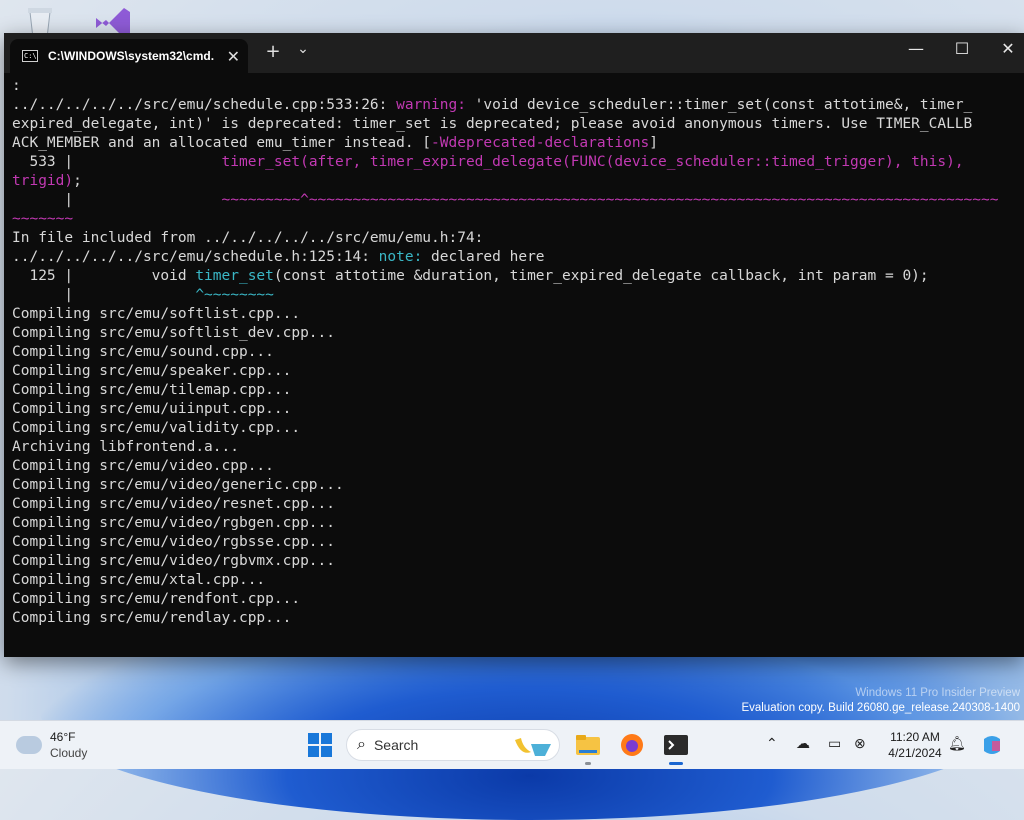 This screenshot has height=820, width=1024. I want to click on terminal-icon, so click(676, 747).